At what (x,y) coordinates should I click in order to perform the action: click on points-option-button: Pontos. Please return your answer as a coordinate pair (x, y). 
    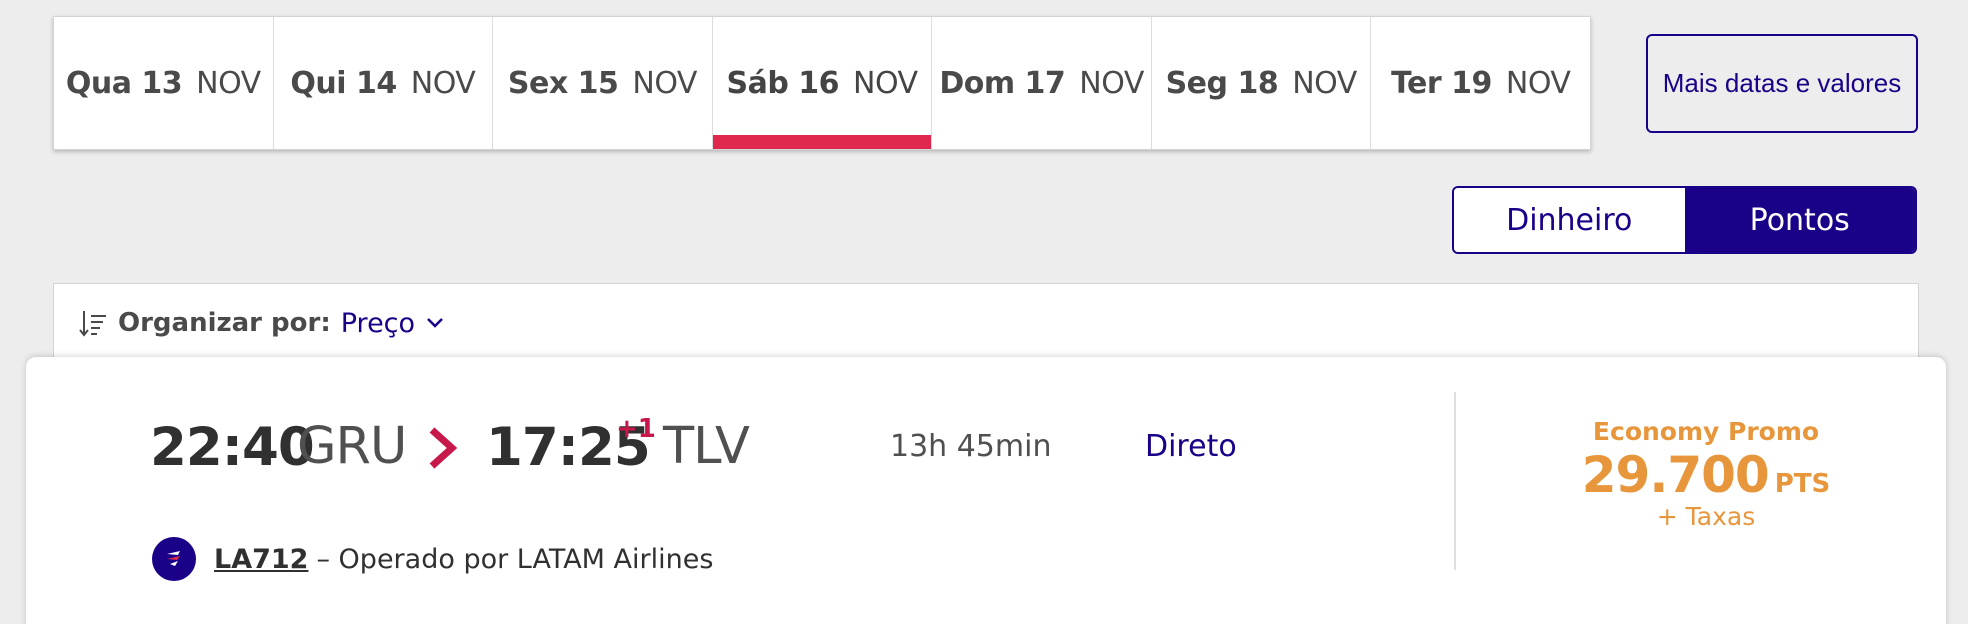
    Looking at the image, I should click on (1799, 220).